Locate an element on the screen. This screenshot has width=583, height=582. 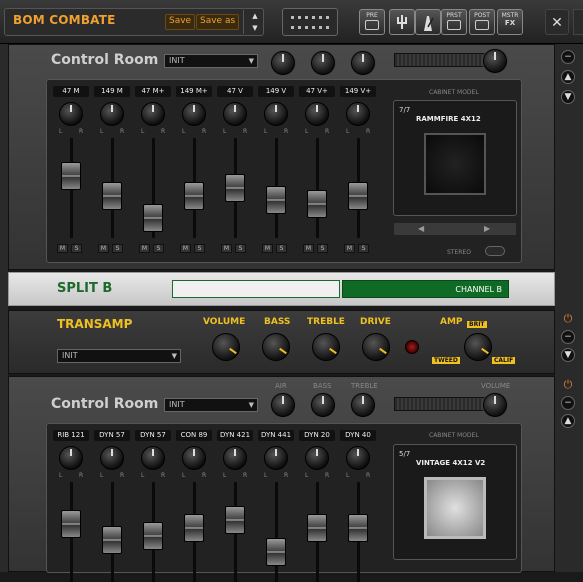
stereo-toggle is located at coordinates (495, 251).